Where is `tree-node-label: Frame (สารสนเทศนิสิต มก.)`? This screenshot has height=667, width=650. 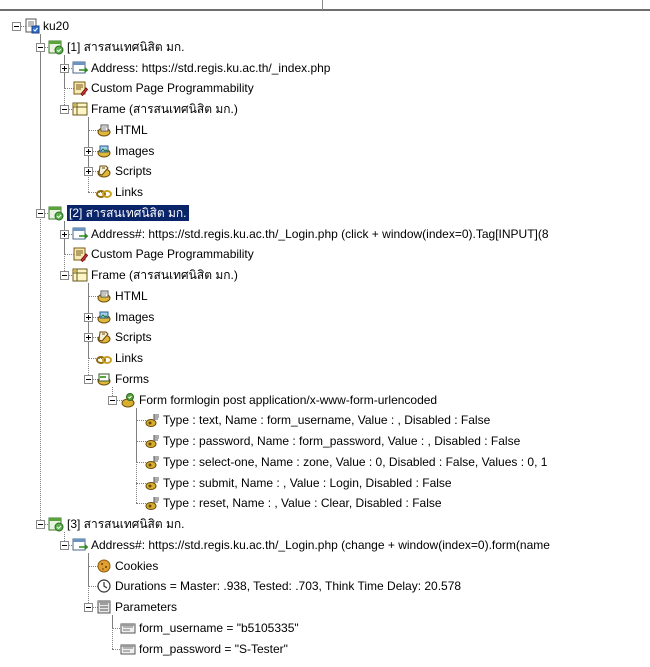
tree-node-label: Frame (สารสนเทศนิสิต มก.) is located at coordinates (164, 275).